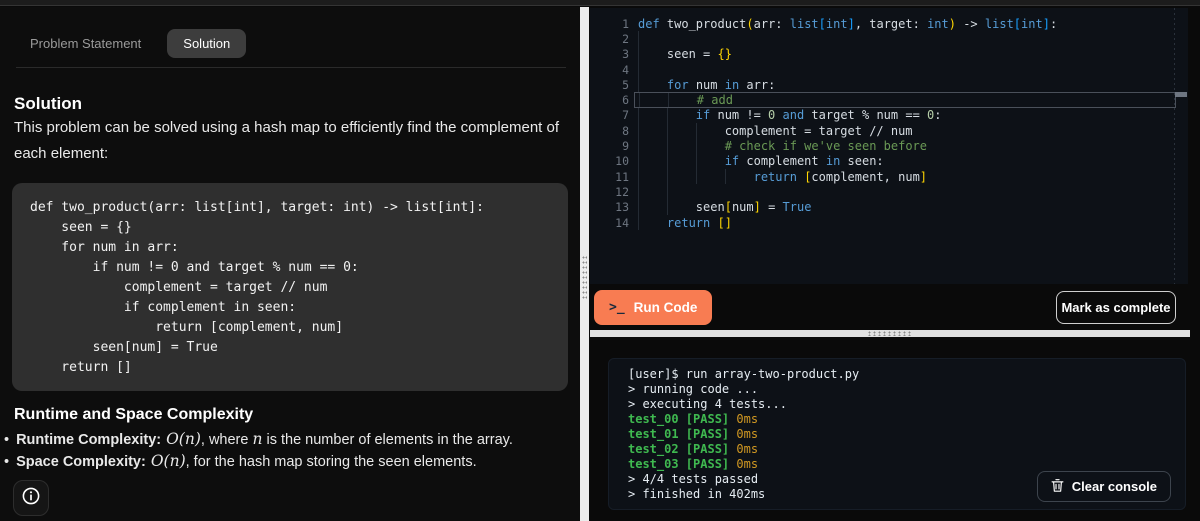 The width and height of the screenshot is (1200, 521). Describe the element at coordinates (625, 84) in the screenshot. I see `line-number: 5` at that location.